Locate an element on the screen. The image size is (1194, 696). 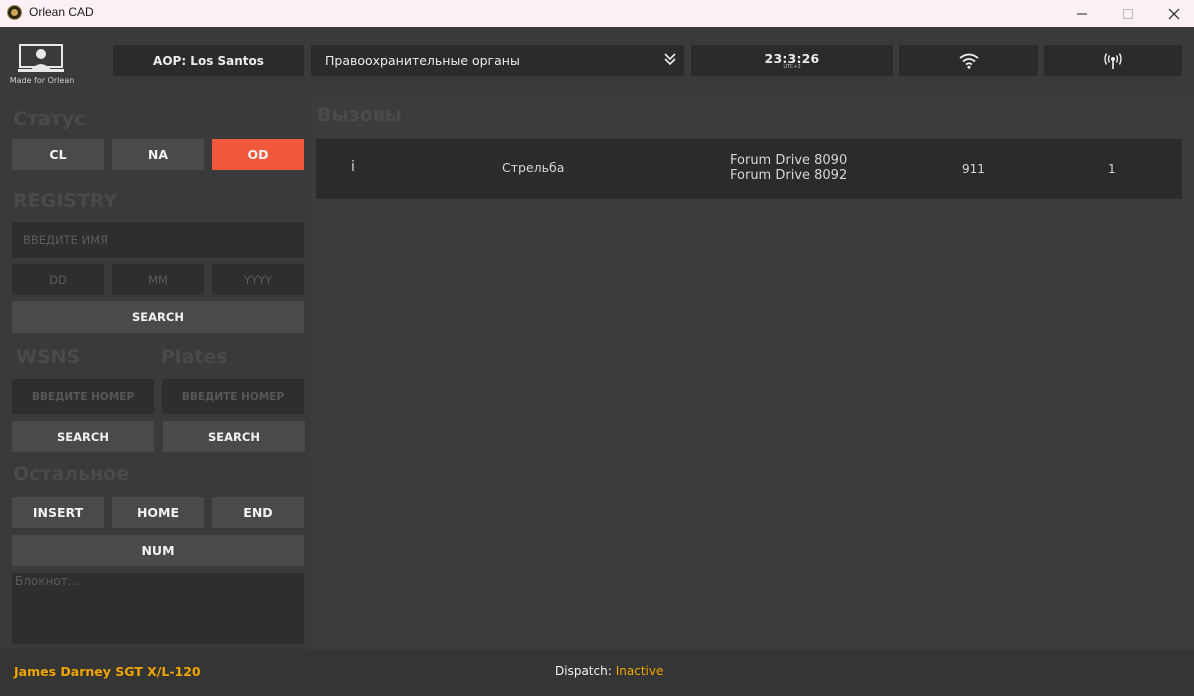
minimize-button is located at coordinates (1082, 13).